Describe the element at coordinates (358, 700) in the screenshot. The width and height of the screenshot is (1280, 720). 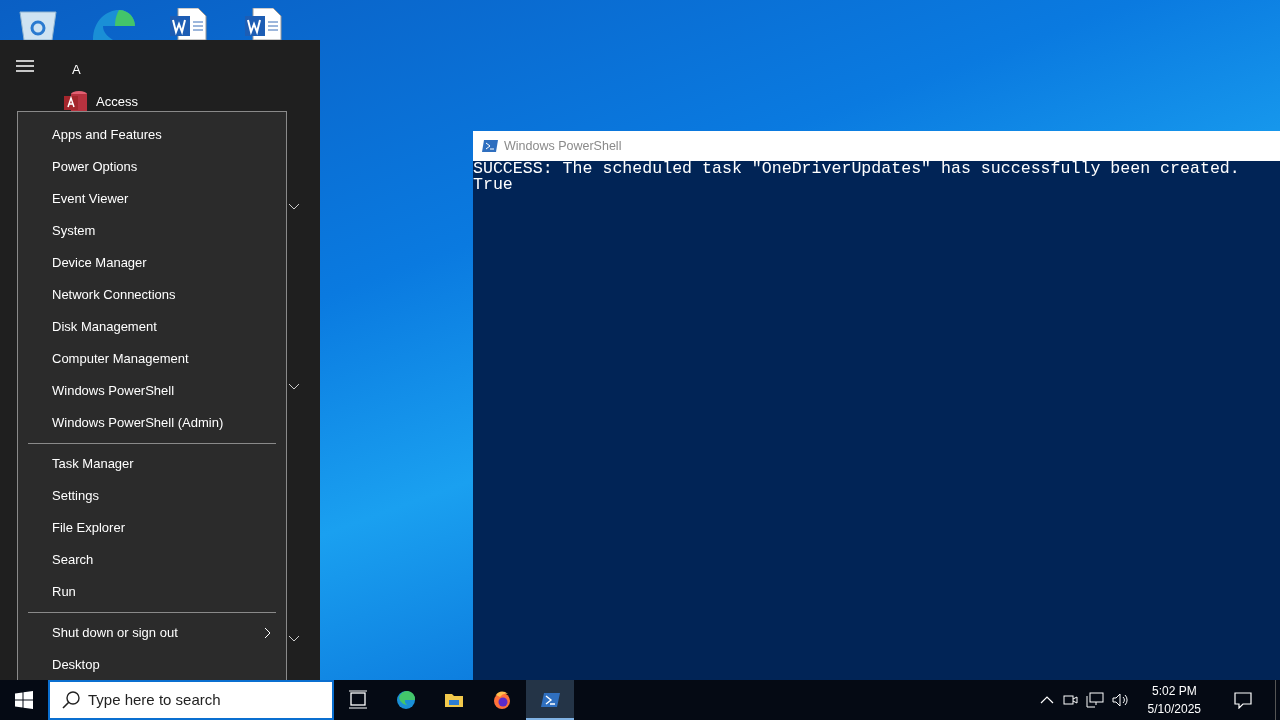
I see `task-view-icon` at that location.